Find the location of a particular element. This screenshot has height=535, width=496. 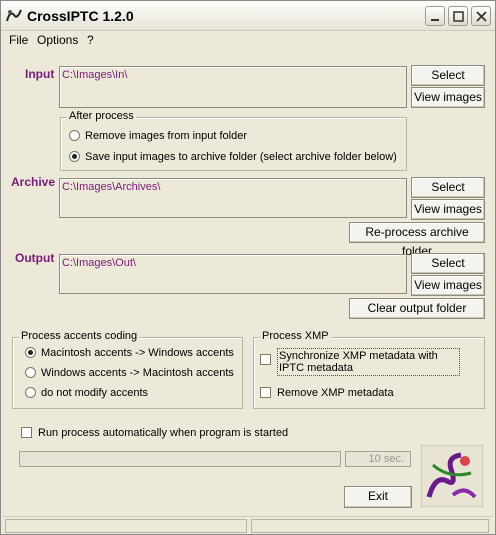

remove-xmp-label: Remove XMP metadata is located at coordinates (335, 393).